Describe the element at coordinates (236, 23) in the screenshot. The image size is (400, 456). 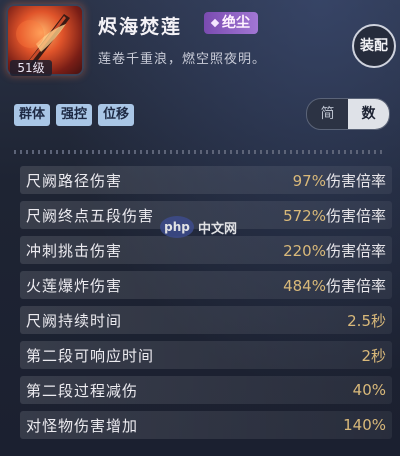
I see `rarity-label: 绝尘` at that location.